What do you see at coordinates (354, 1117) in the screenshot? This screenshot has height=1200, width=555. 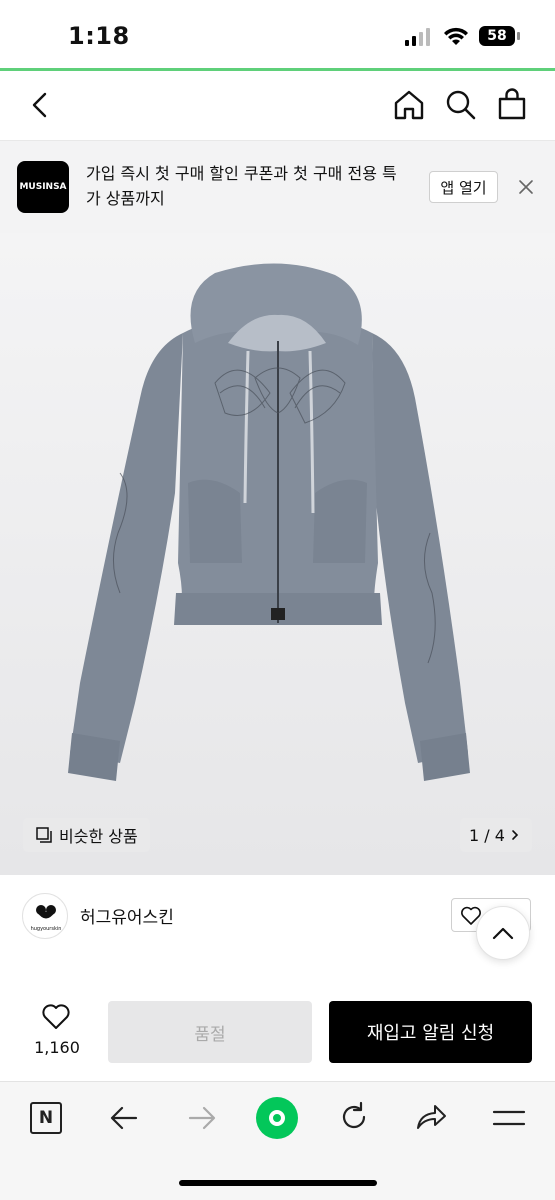 I see `refresh-icon` at bounding box center [354, 1117].